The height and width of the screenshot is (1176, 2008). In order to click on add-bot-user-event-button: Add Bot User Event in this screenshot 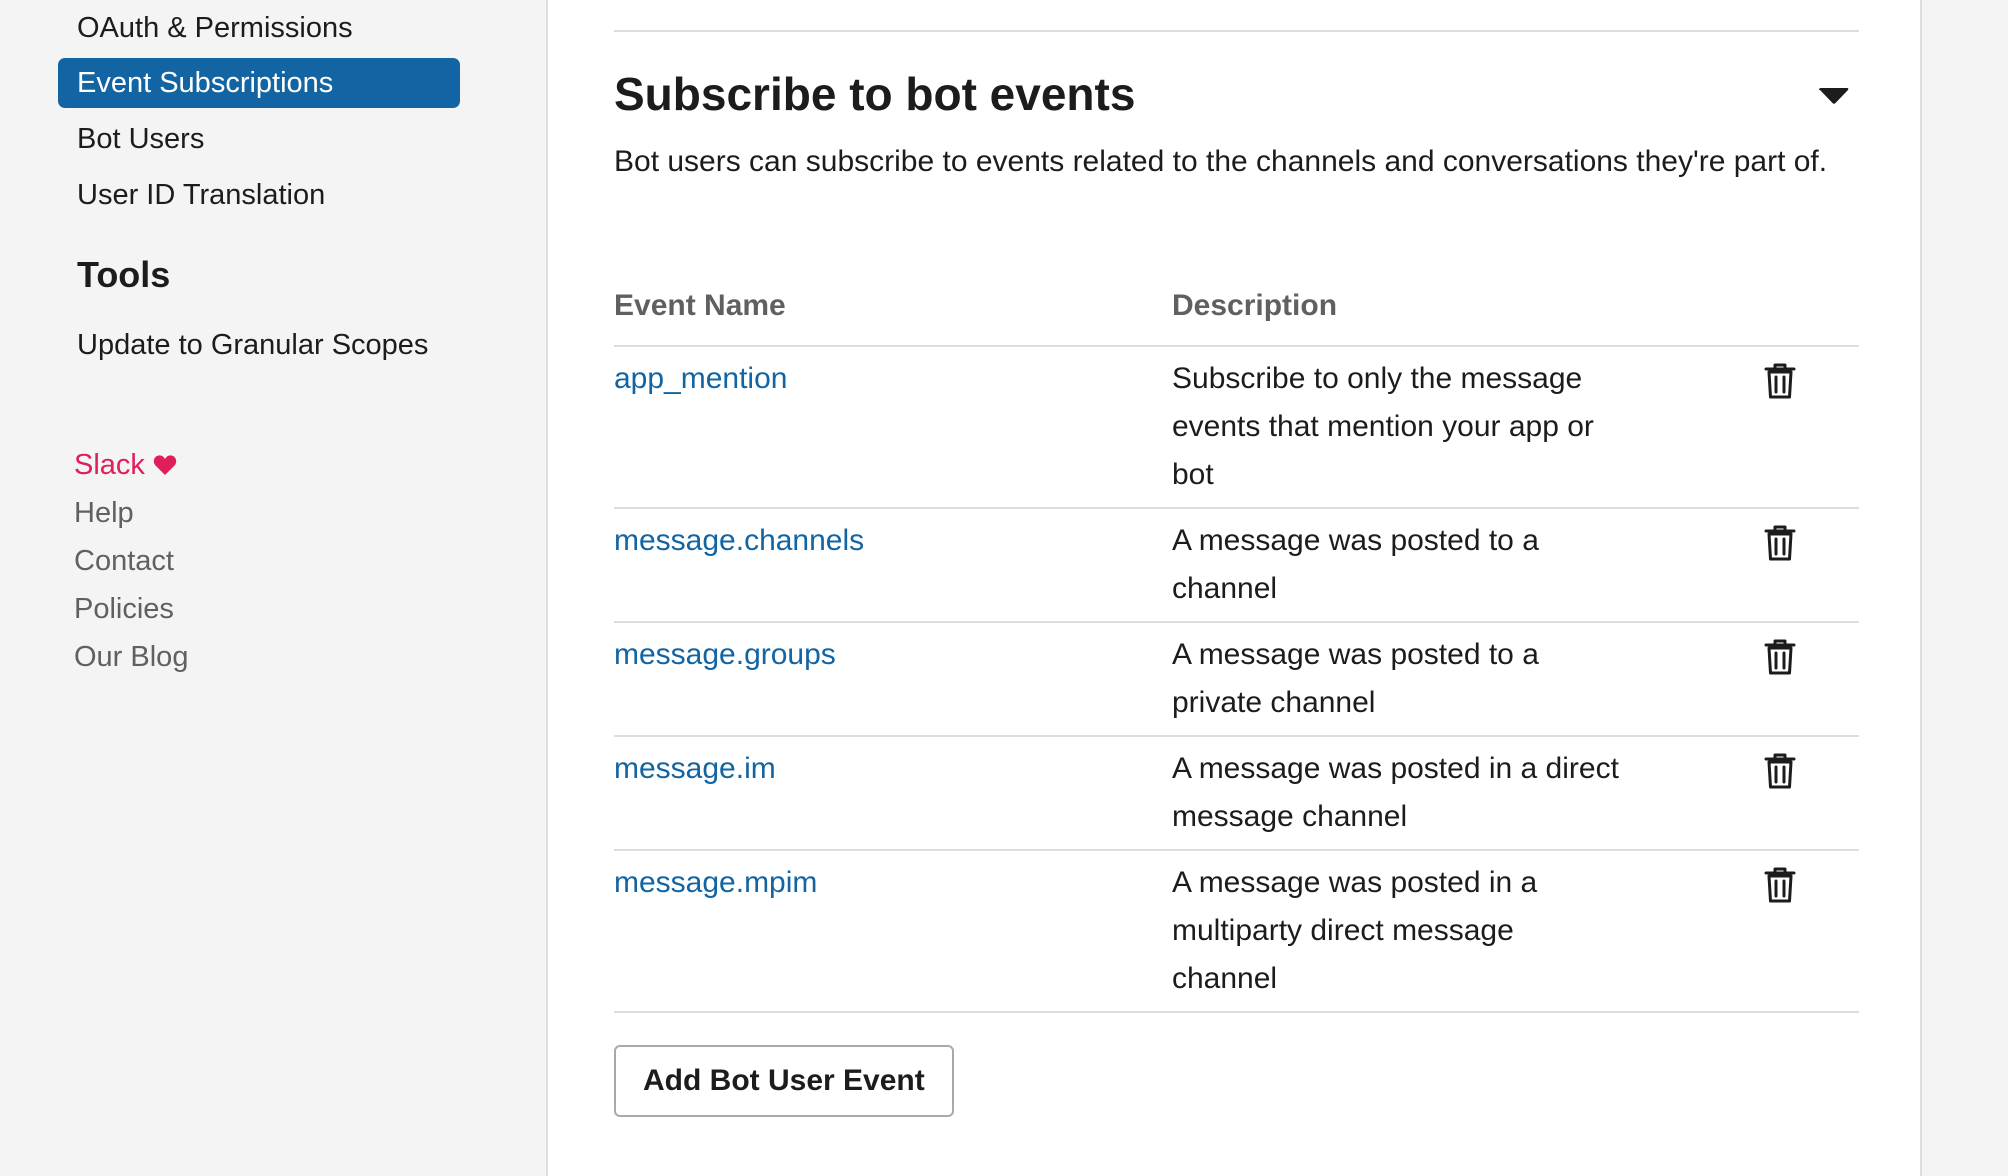, I will do `click(784, 1081)`.